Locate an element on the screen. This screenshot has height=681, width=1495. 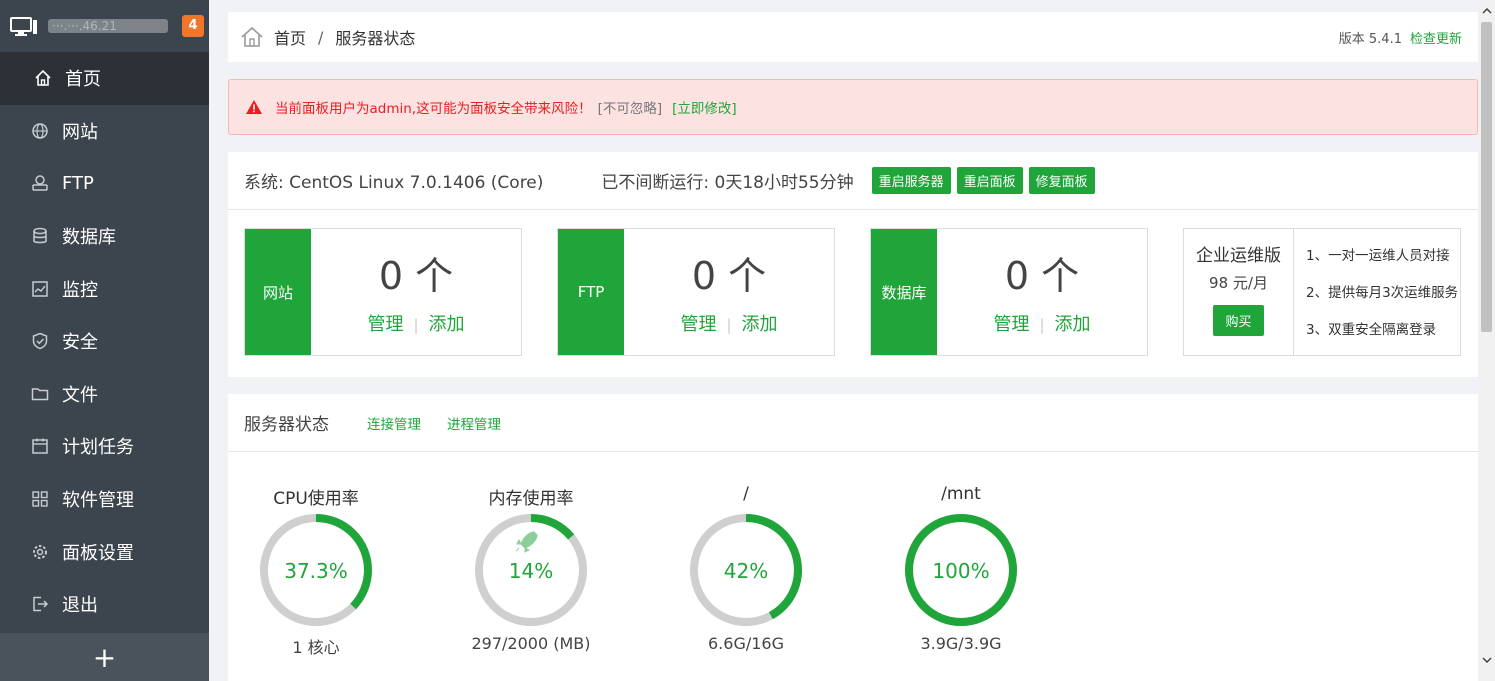
gauge-value: 37.3% is located at coordinates (316, 571).